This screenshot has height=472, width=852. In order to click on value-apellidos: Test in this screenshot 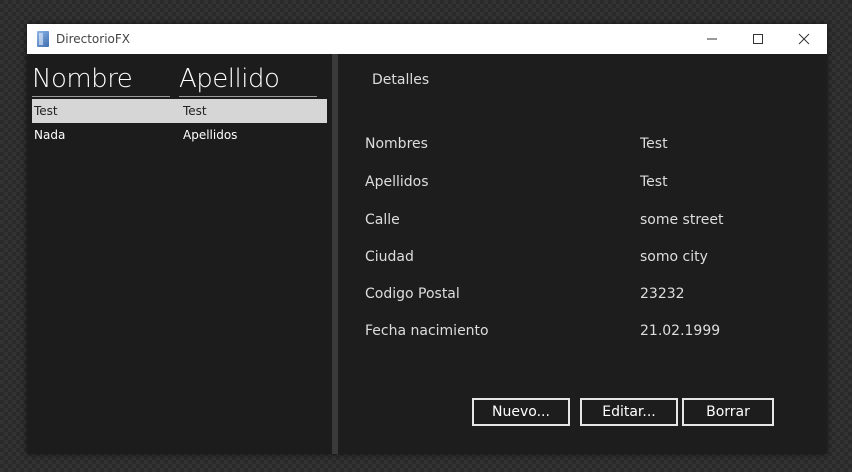, I will do `click(654, 182)`.